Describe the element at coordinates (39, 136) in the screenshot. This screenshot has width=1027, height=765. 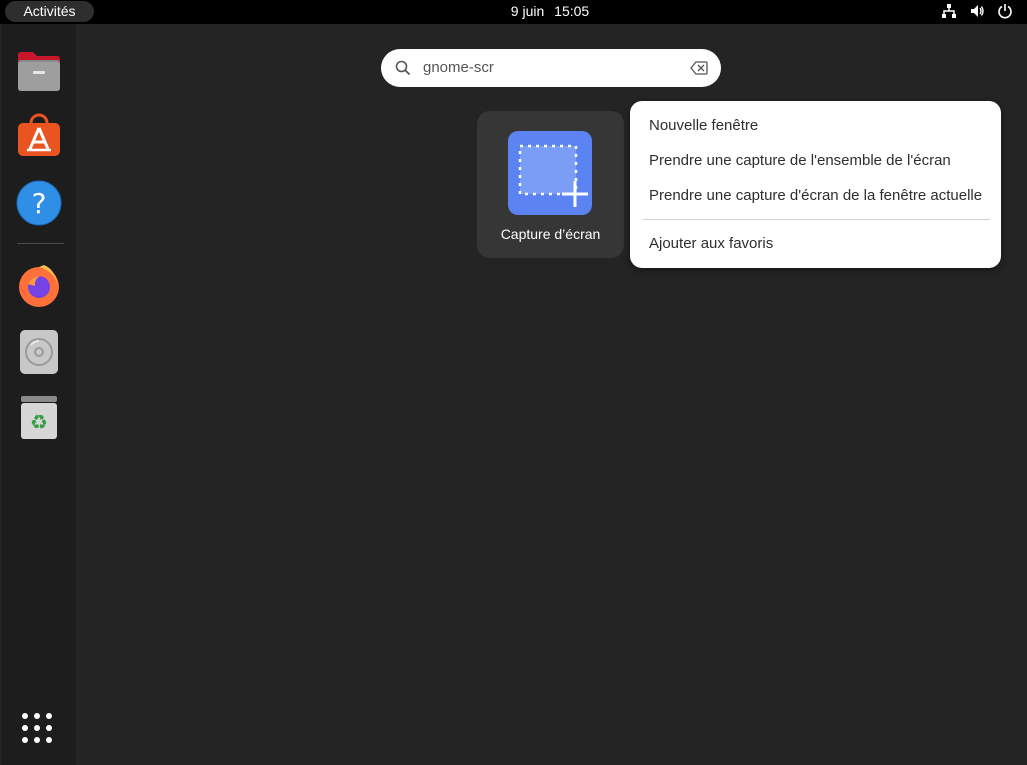
I see `app-center-icon` at that location.